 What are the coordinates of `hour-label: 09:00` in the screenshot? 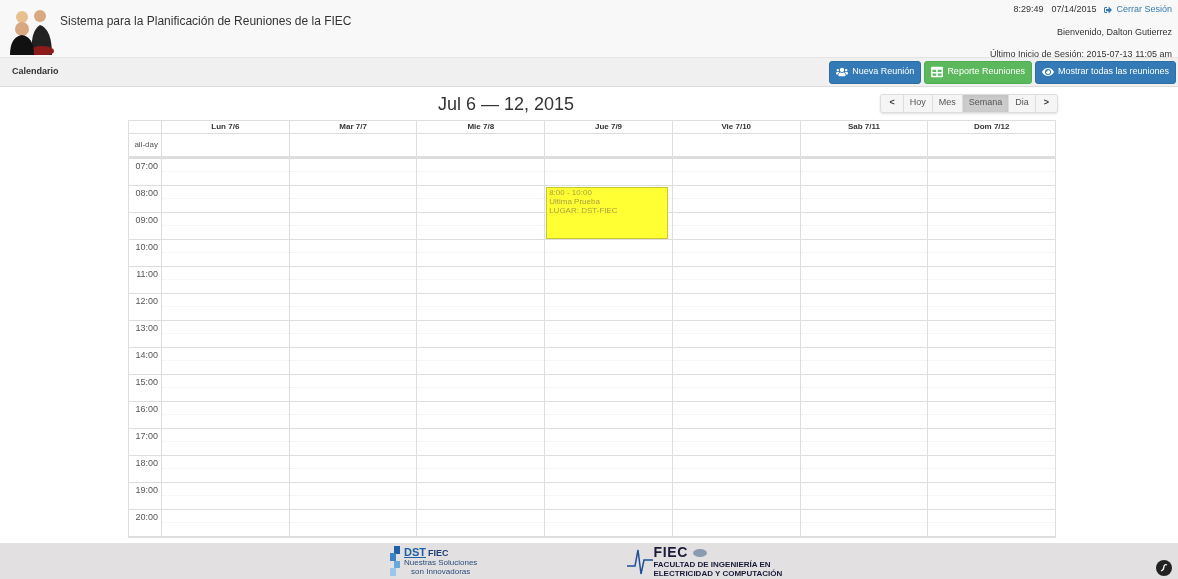 It's located at (146, 220).